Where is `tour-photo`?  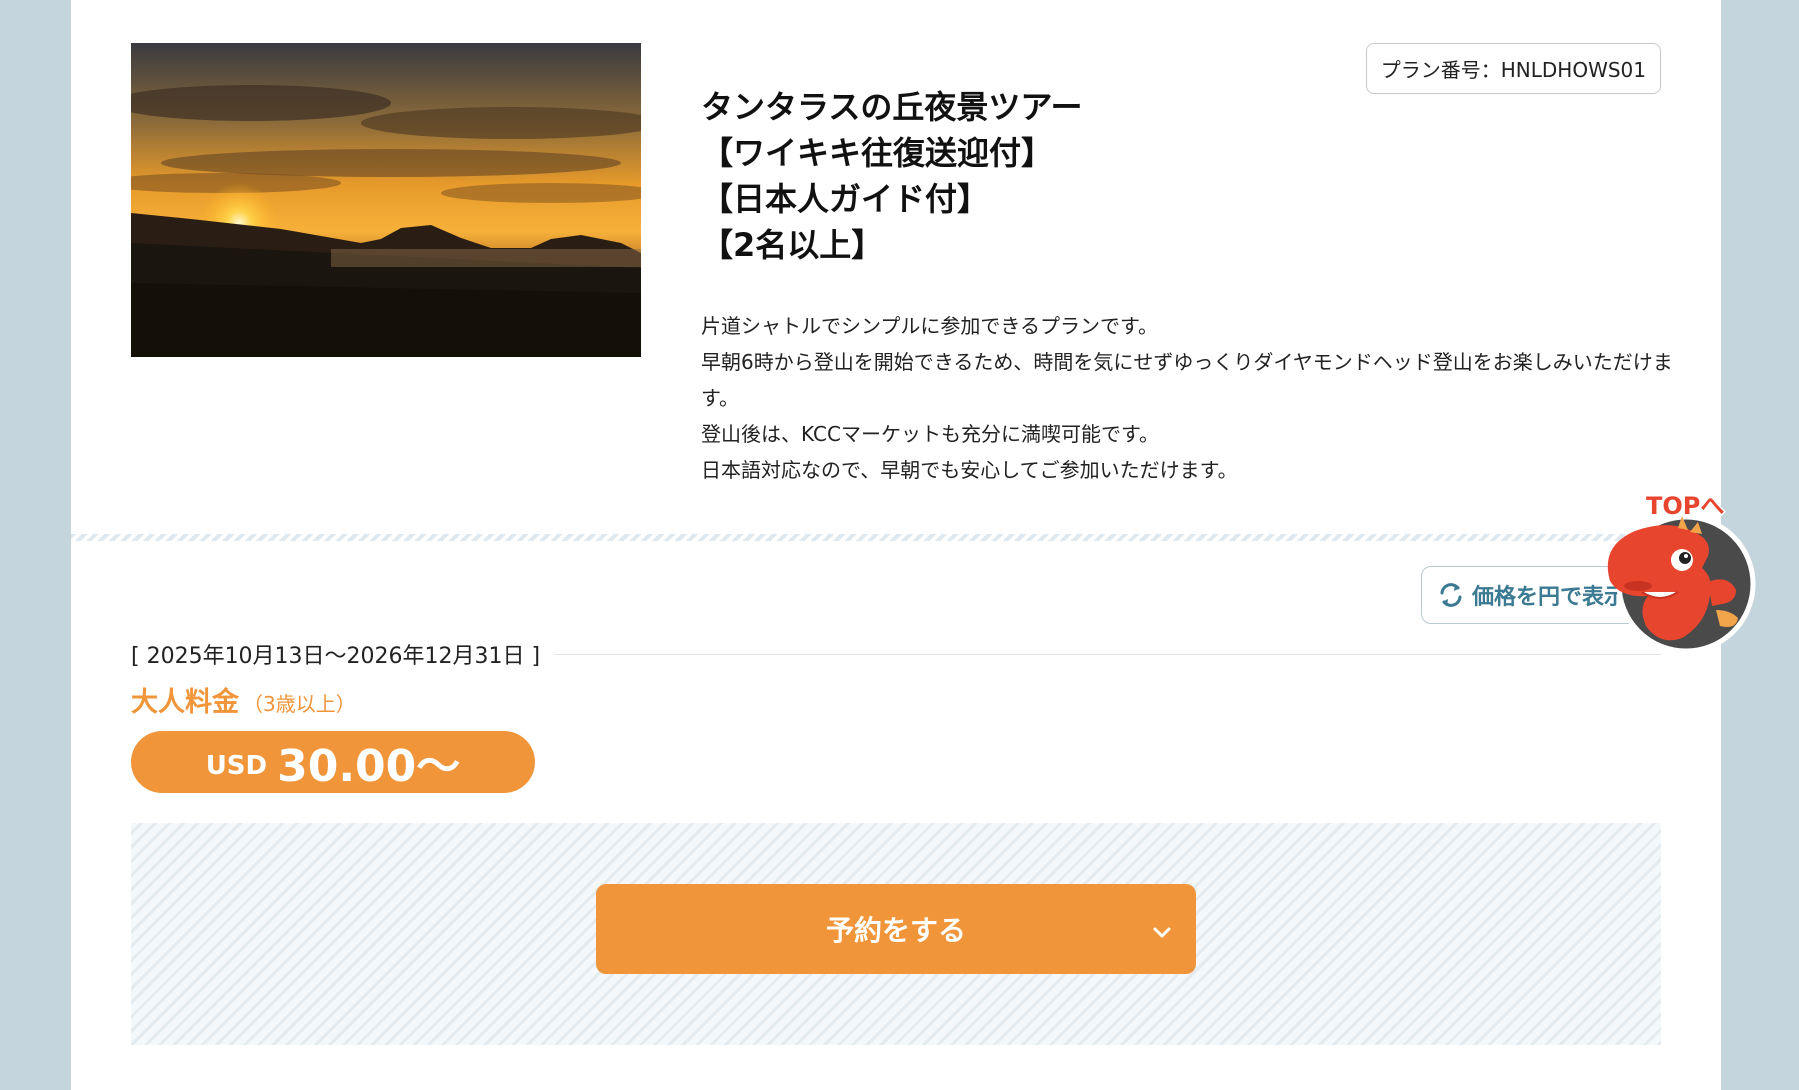 tour-photo is located at coordinates (386, 200).